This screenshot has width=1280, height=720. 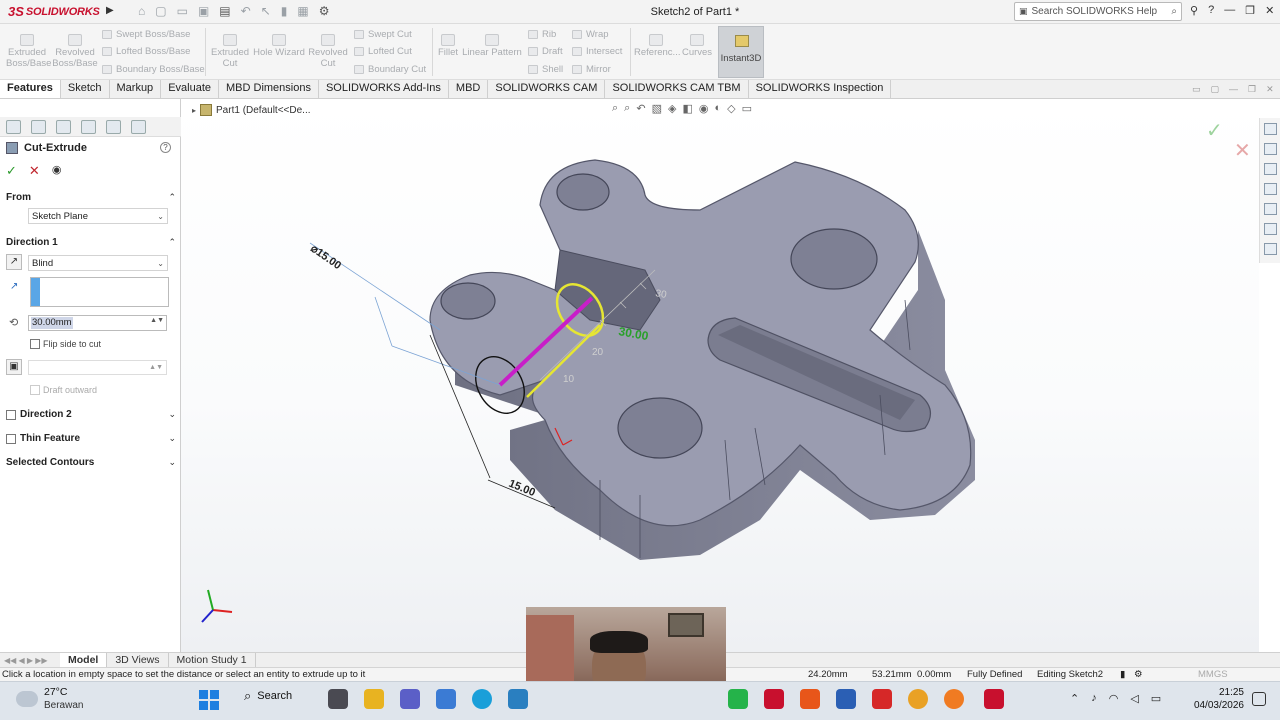 I want to click on depth-input: 30.00mm ▲▼, so click(x=97, y=323).